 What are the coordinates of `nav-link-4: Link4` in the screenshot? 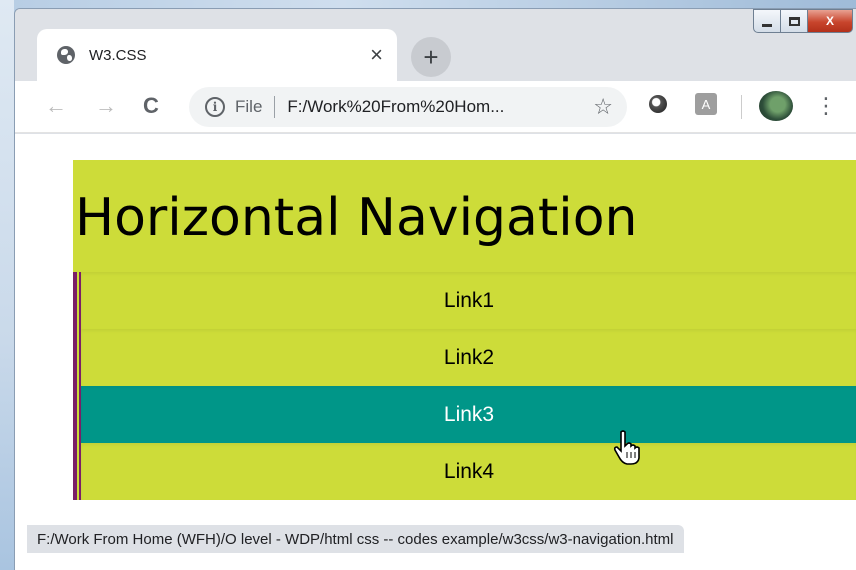 It's located at (464, 471).